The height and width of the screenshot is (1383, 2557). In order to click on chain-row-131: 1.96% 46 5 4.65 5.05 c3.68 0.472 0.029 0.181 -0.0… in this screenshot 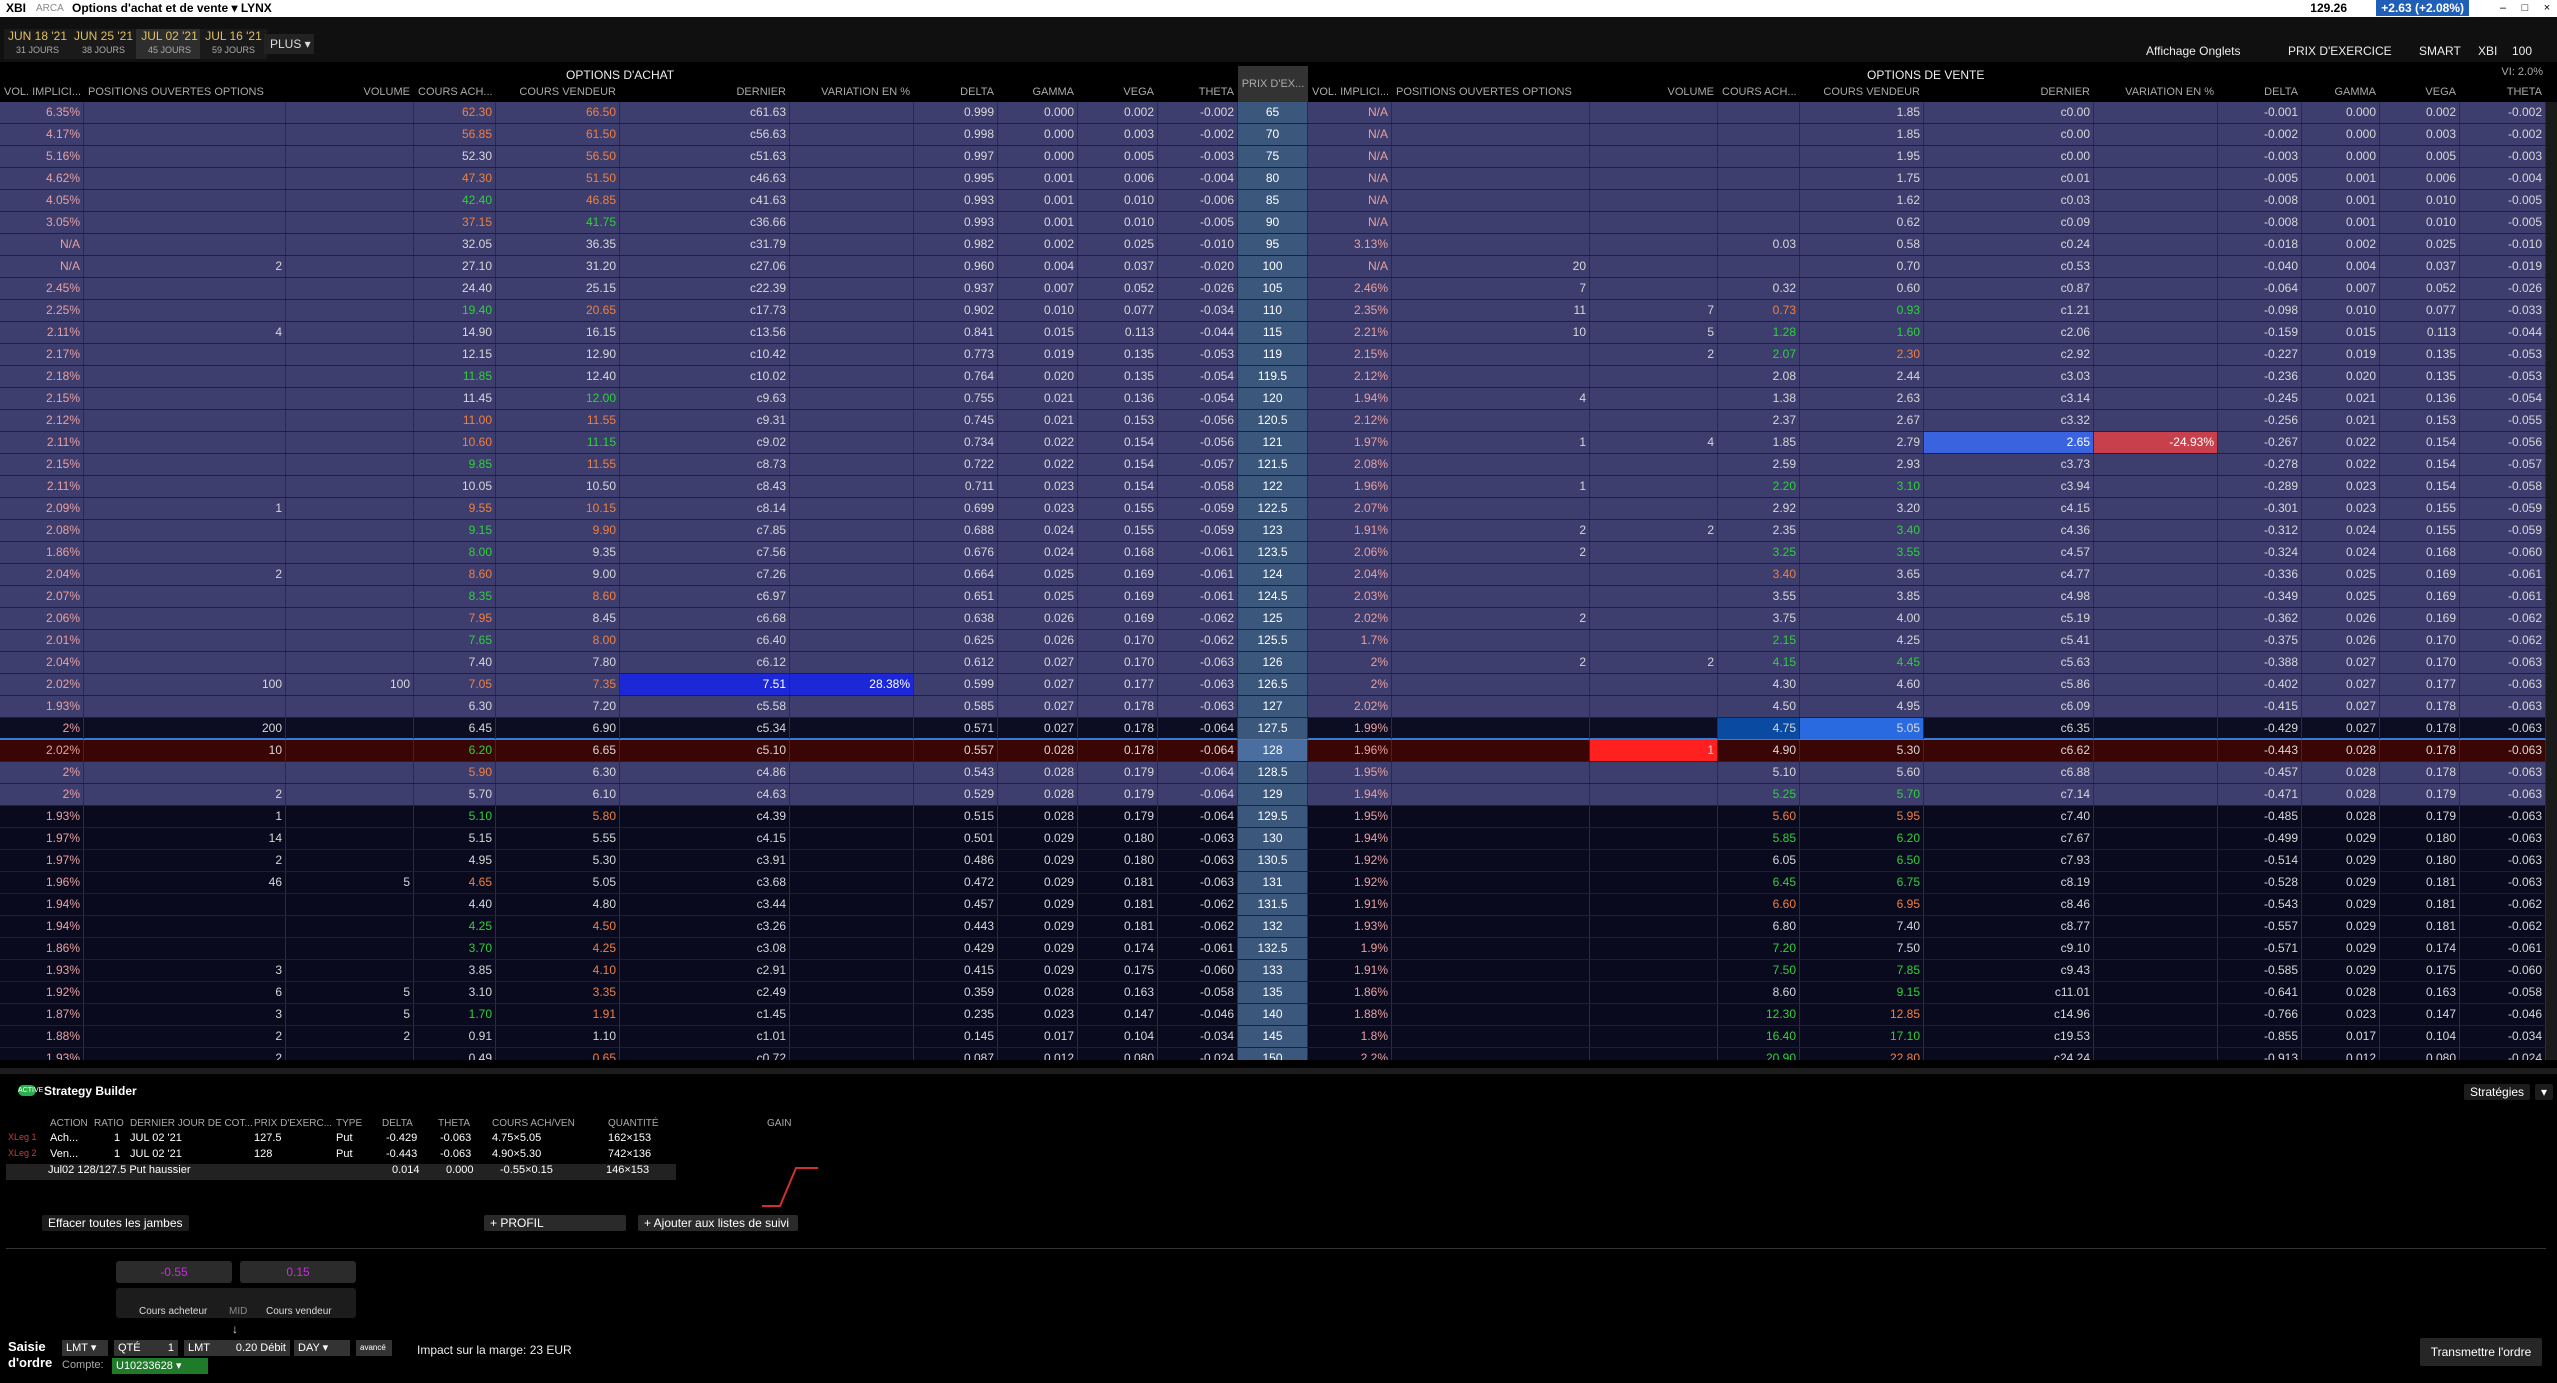, I will do `click(1278, 883)`.